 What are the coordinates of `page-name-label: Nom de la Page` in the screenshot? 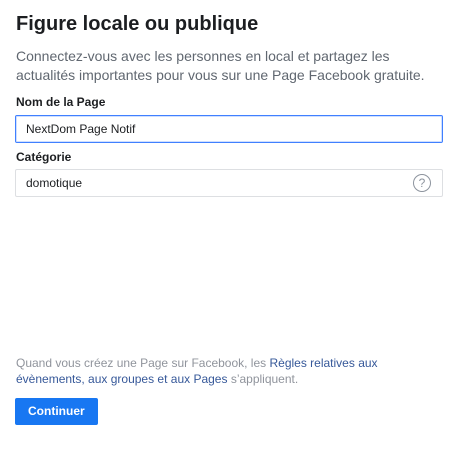 It's located at (61, 102).